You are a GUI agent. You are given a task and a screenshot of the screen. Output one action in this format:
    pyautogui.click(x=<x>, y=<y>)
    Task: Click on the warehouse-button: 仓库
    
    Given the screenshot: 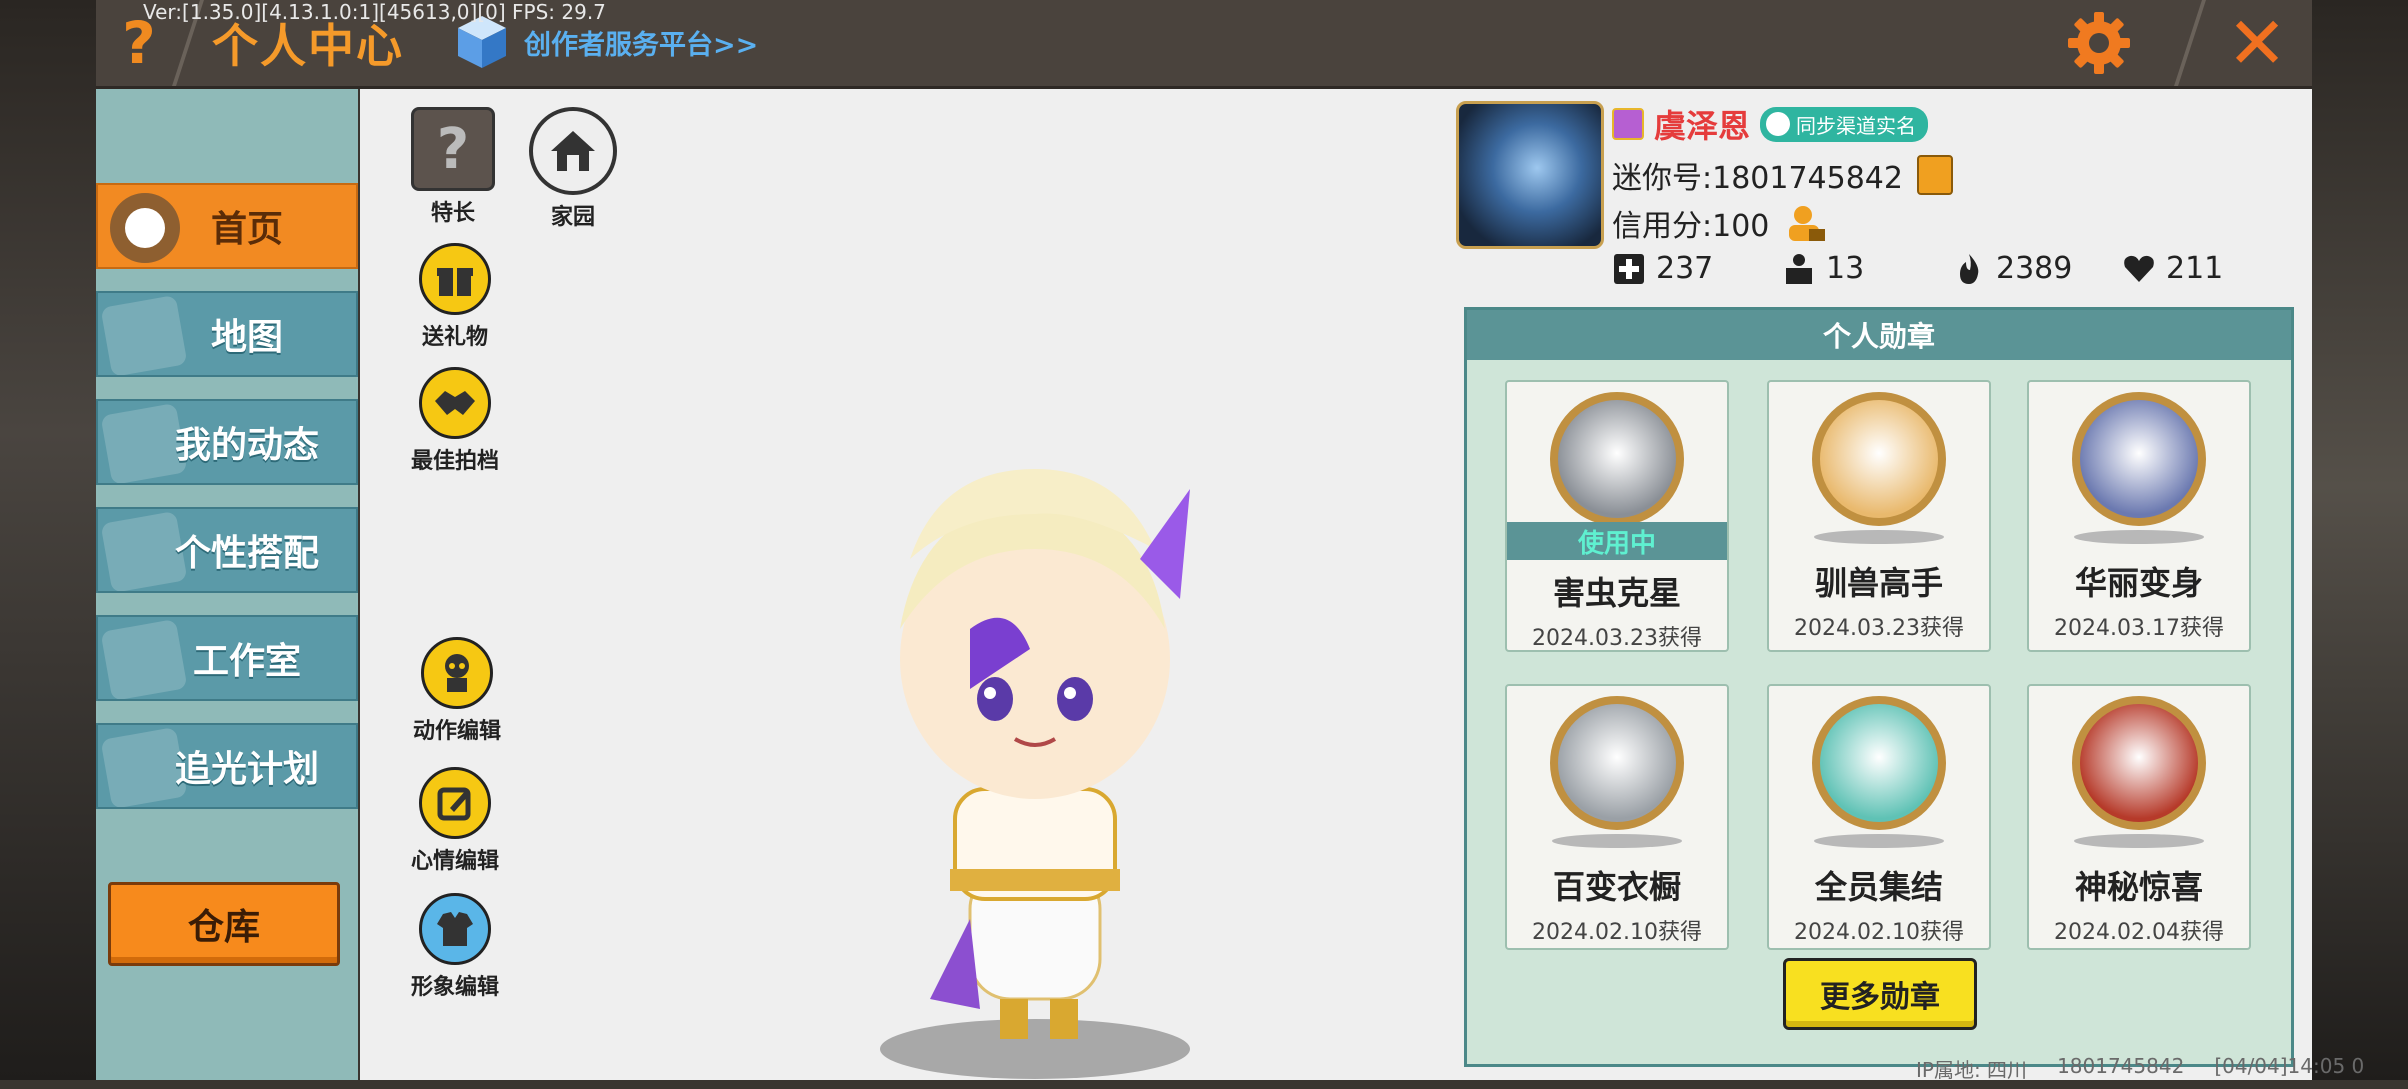 What is the action you would take?
    pyautogui.click(x=224, y=924)
    